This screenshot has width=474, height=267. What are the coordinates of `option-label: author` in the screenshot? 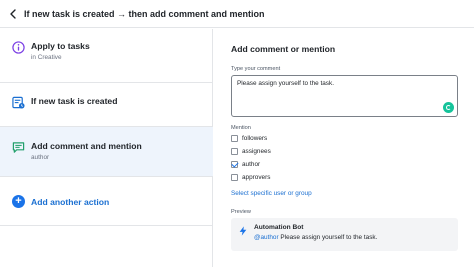 It's located at (251, 164).